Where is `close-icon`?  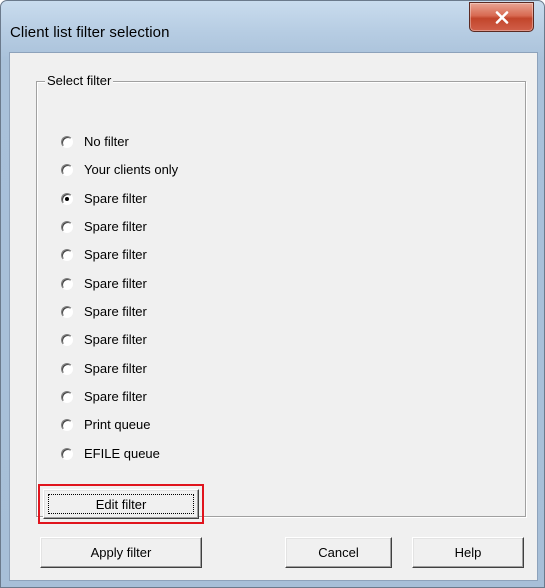 close-icon is located at coordinates (501, 17).